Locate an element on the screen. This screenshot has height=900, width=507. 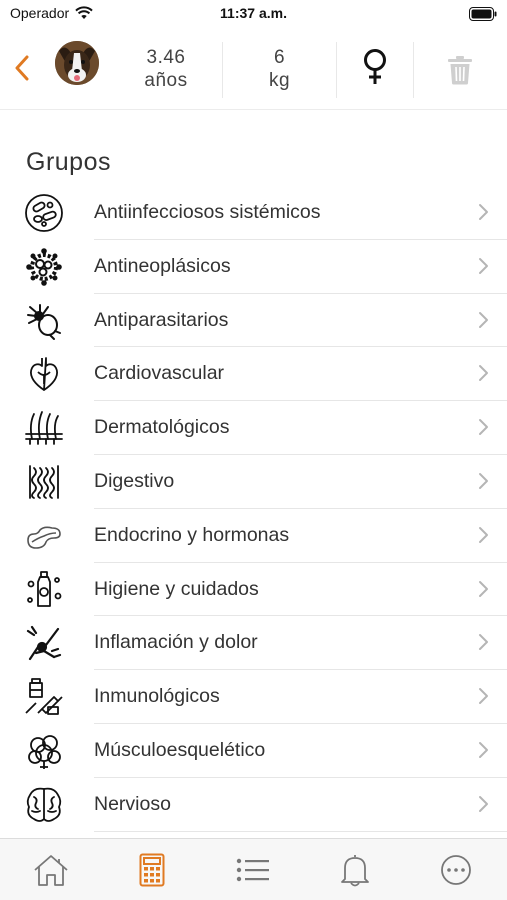
more-icon is located at coordinates (456, 870).